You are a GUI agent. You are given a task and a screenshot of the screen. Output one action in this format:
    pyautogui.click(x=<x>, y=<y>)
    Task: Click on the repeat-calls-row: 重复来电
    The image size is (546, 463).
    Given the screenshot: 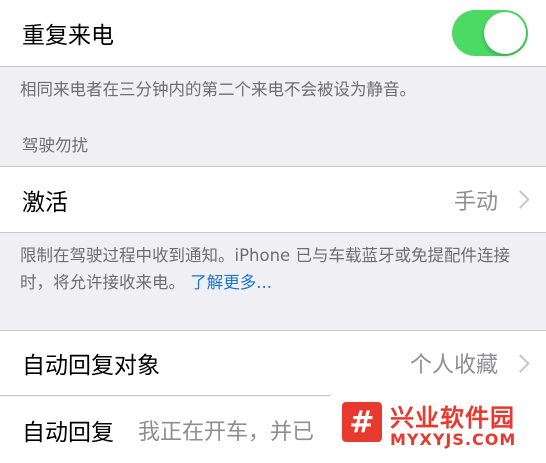 What is the action you would take?
    pyautogui.click(x=273, y=33)
    